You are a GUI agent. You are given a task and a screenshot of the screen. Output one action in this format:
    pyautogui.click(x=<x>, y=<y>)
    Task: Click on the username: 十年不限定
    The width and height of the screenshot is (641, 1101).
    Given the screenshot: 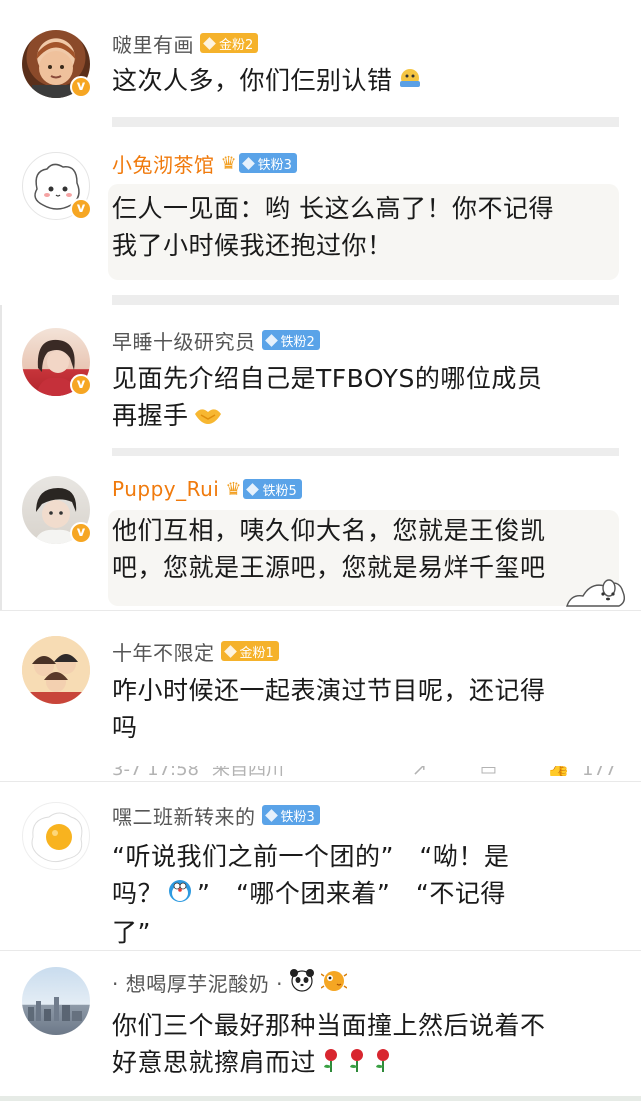 What is the action you would take?
    pyautogui.click(x=163, y=651)
    